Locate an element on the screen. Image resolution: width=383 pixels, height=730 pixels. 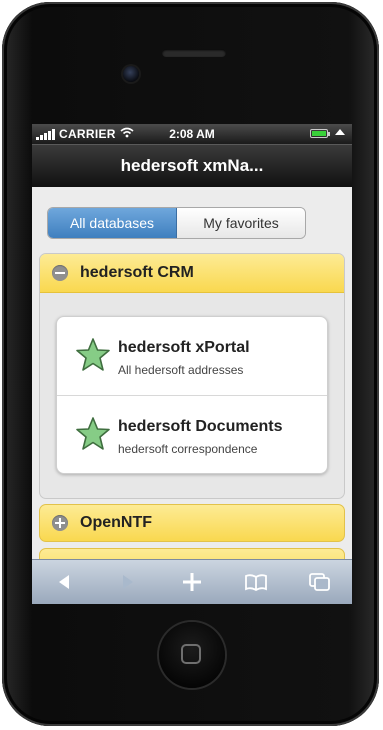
forward-icon is located at coordinates (128, 582).